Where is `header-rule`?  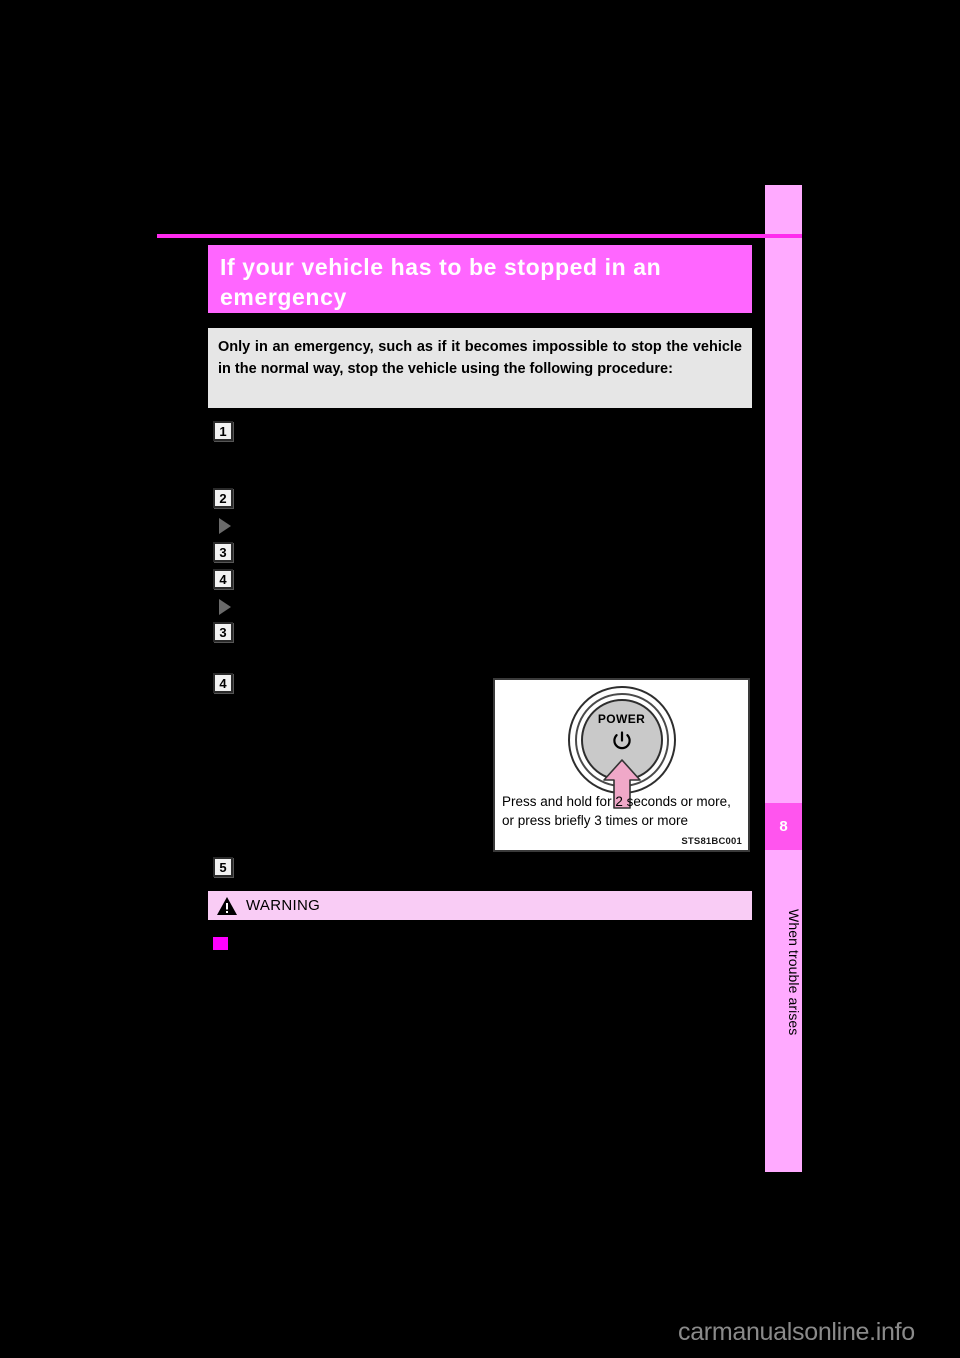
header-rule is located at coordinates (479, 236).